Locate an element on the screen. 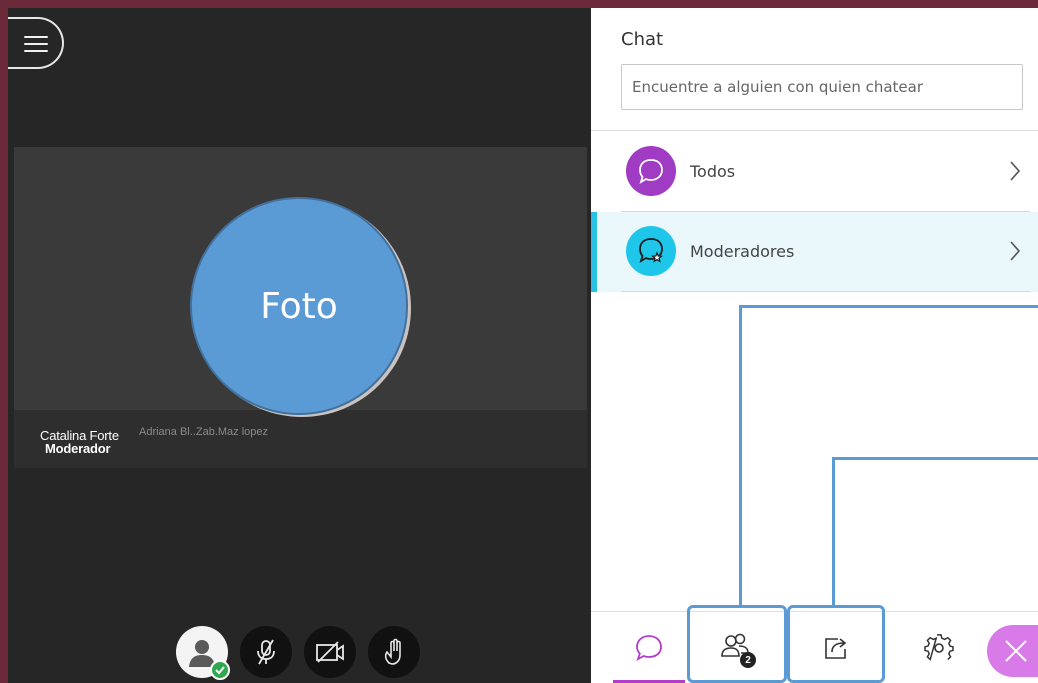  moderator-chat-icon is located at coordinates (651, 251).